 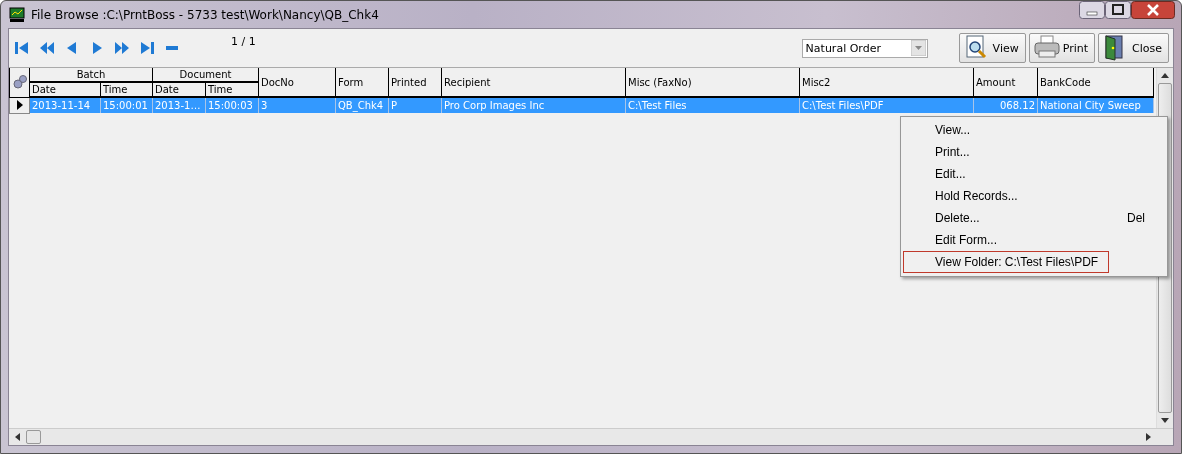 I want to click on scroll-right-icon, so click(x=1148, y=437).